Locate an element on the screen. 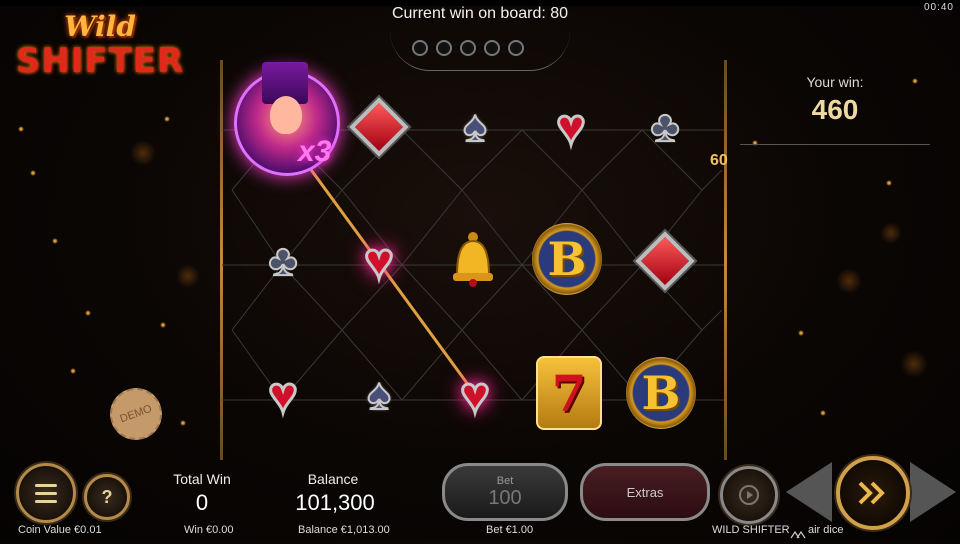  balance-label: Balance is located at coordinates (333, 479).